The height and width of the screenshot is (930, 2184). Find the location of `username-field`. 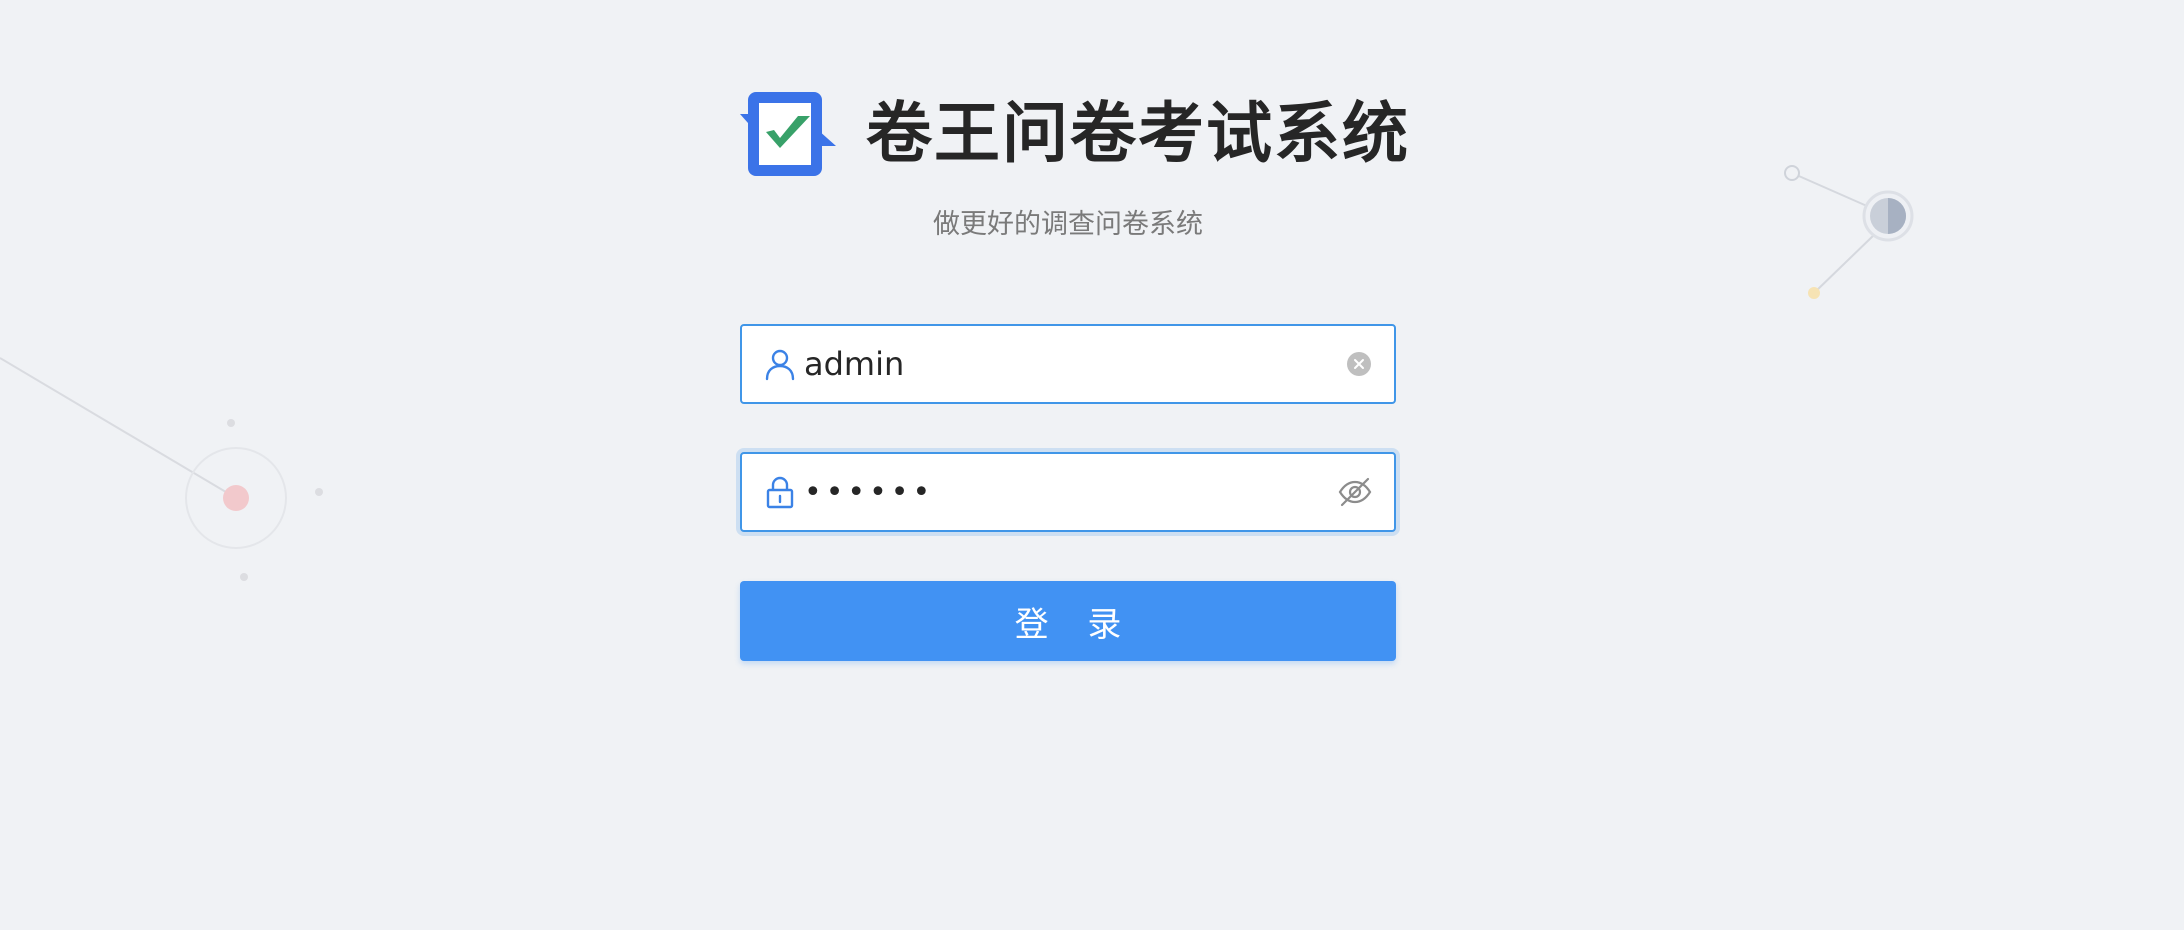

username-field is located at coordinates (1068, 364).